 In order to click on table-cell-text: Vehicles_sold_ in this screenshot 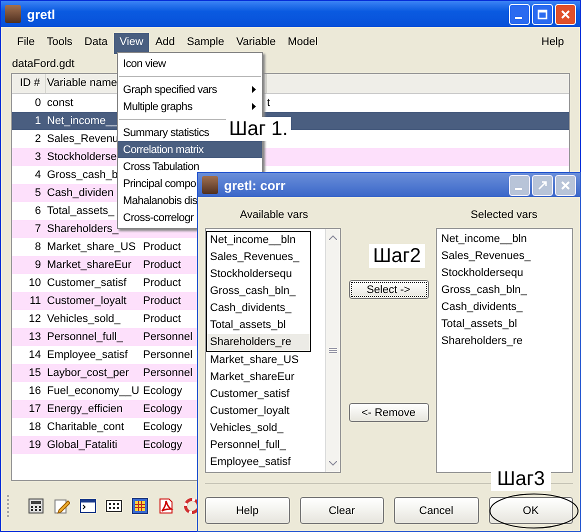, I will do `click(84, 319)`.